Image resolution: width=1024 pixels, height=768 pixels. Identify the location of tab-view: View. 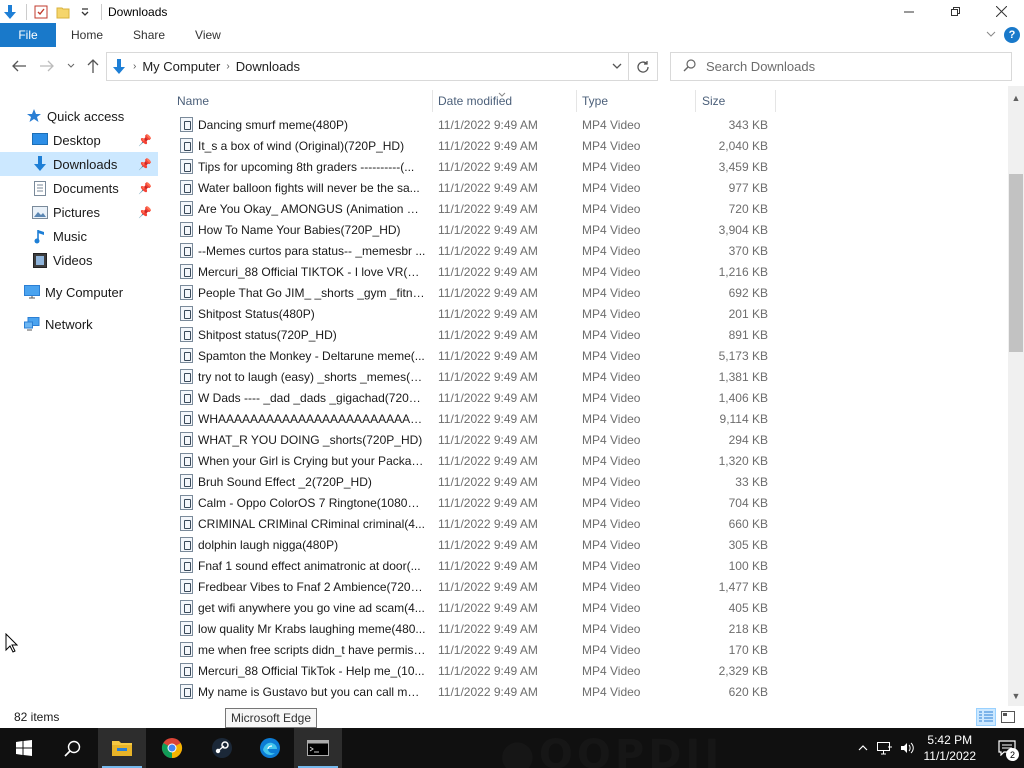
(208, 35).